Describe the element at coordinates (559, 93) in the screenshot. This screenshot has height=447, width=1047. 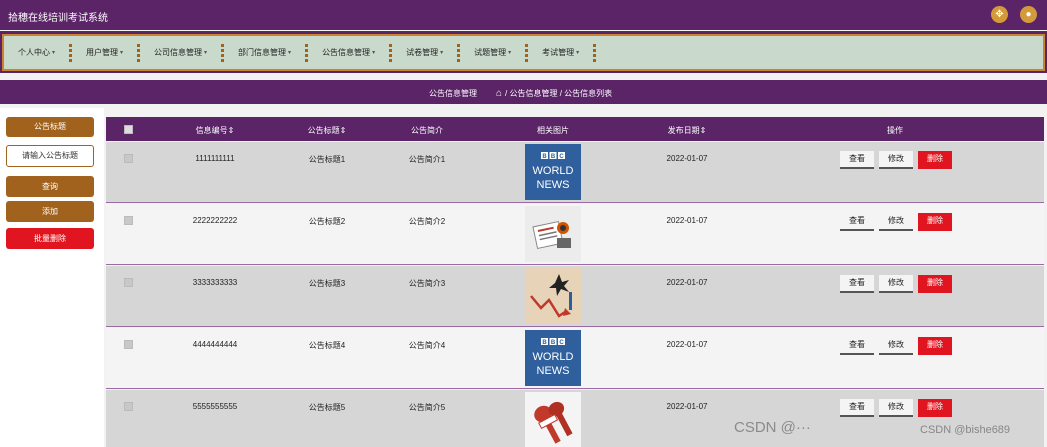
I see `breadcrumb-path: / 公告信息管理 / 公告信息列表` at that location.